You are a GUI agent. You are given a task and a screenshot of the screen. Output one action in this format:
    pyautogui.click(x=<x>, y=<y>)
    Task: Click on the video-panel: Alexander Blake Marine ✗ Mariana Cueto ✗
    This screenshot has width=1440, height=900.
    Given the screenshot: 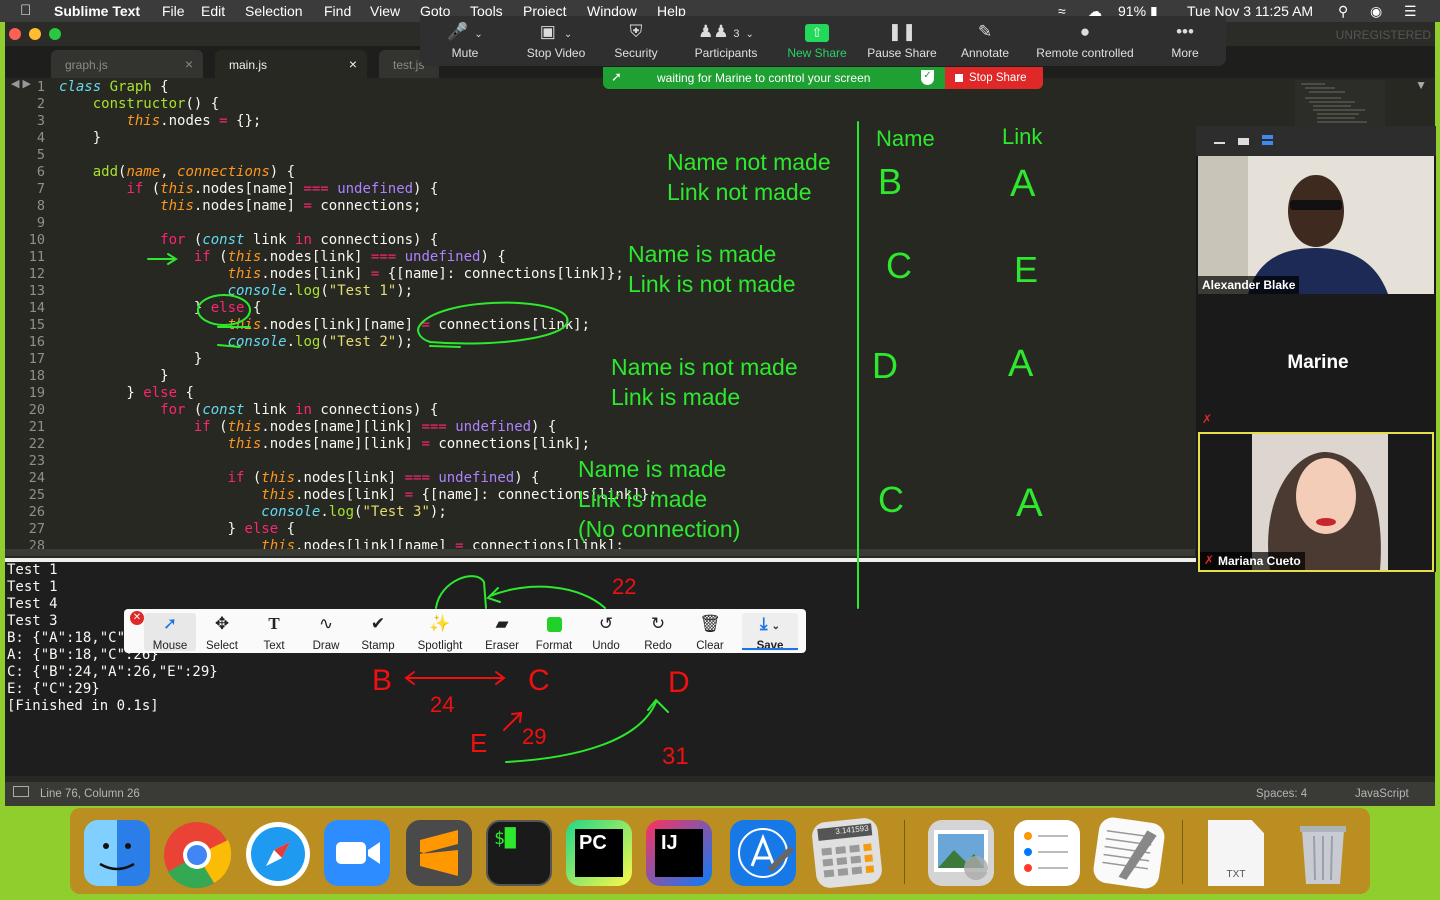 What is the action you would take?
    pyautogui.click(x=1316, y=349)
    